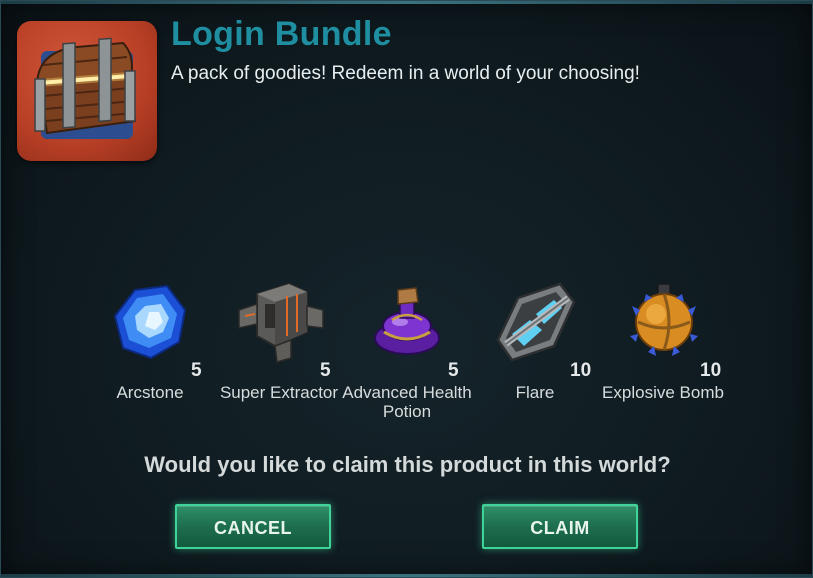  What do you see at coordinates (407, 321) in the screenshot?
I see `health-potion-icon` at bounding box center [407, 321].